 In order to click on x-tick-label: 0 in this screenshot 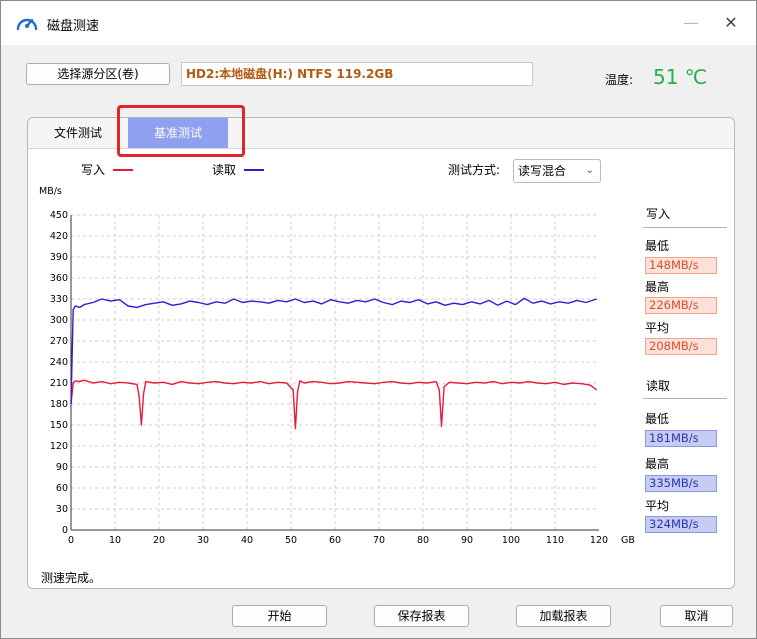, I will do `click(71, 540)`.